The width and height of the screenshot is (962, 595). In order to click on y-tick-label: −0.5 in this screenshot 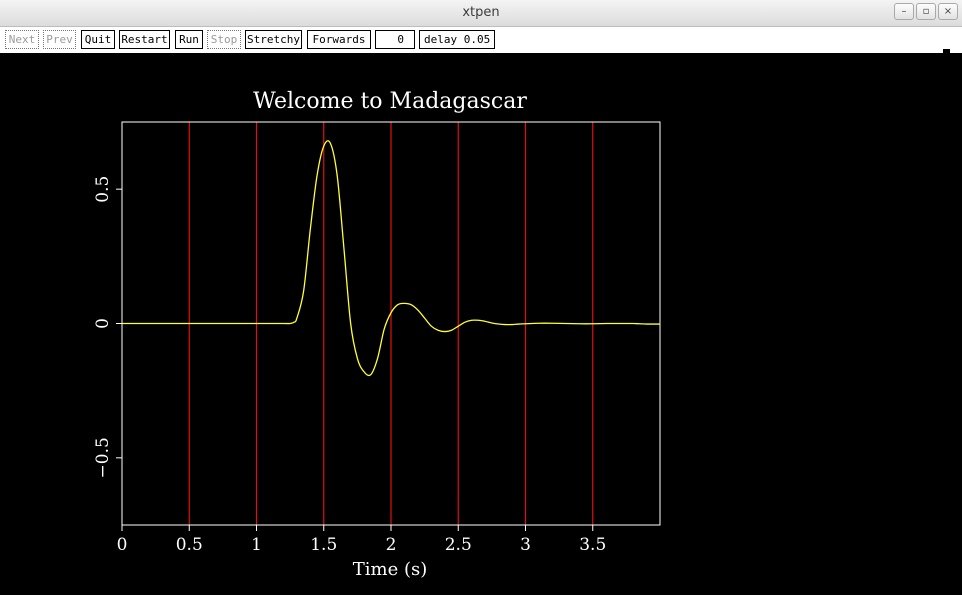, I will do `click(103, 457)`.